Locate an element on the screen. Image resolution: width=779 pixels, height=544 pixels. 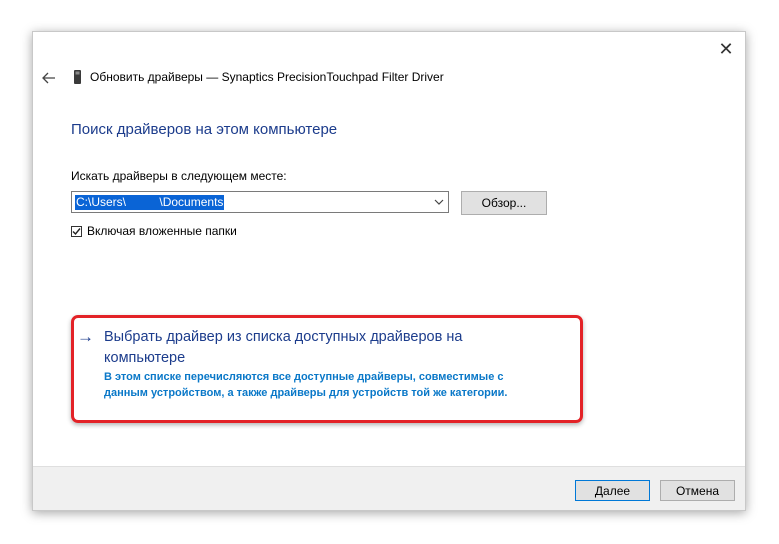
search-location-label: Искать драйверы в следующем месте: is located at coordinates (179, 176).